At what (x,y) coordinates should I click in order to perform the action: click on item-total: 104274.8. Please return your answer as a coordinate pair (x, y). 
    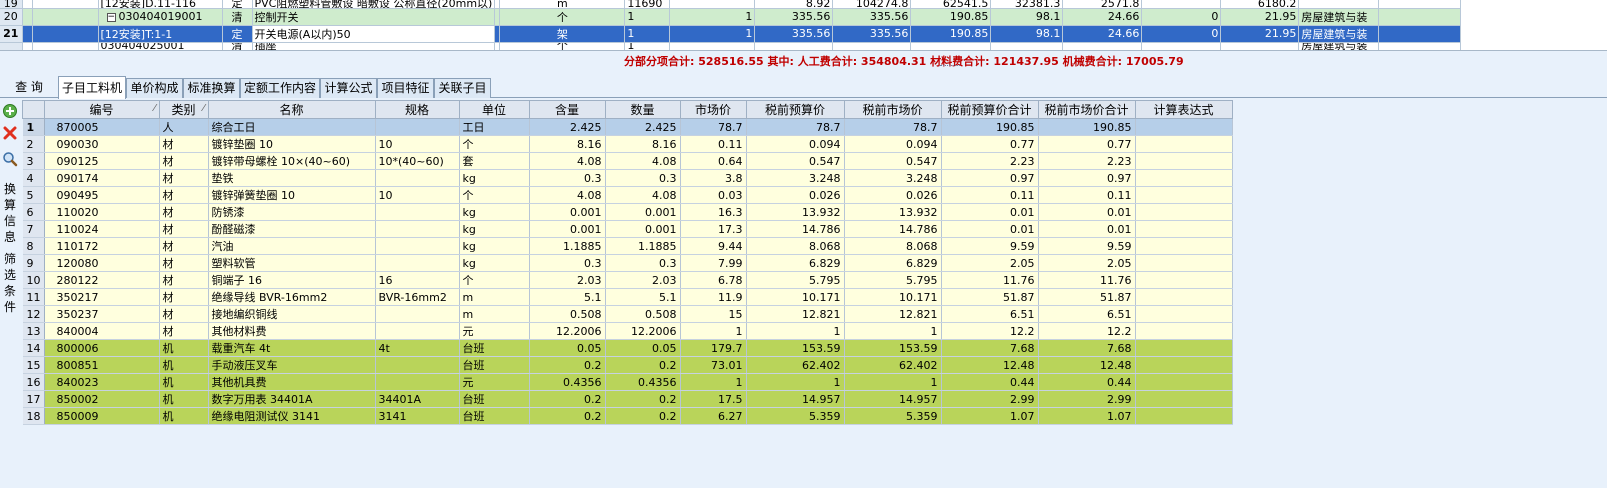
    Looking at the image, I should click on (872, 4).